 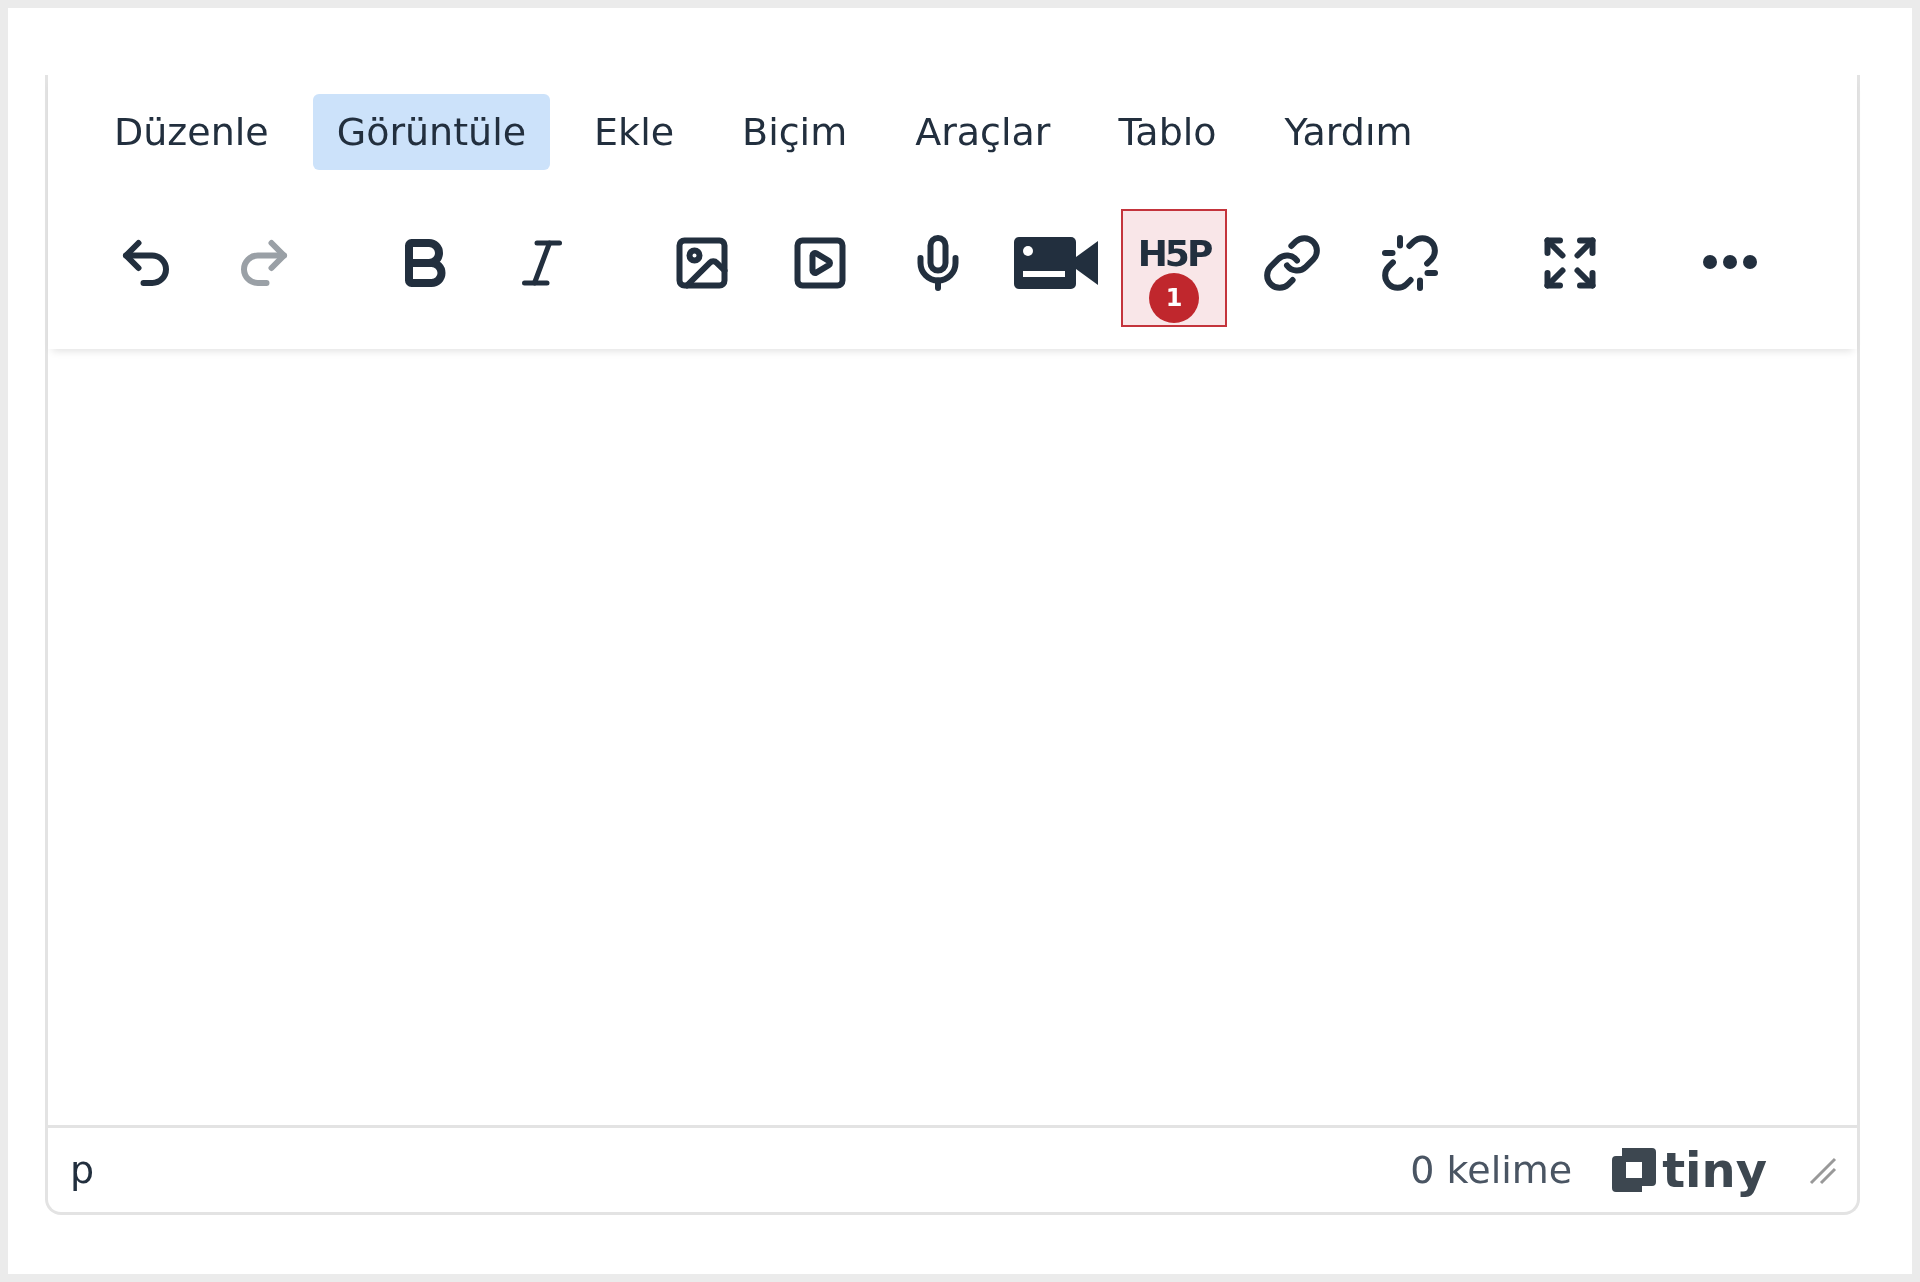 What do you see at coordinates (1292, 263) in the screenshot?
I see `link-icon` at bounding box center [1292, 263].